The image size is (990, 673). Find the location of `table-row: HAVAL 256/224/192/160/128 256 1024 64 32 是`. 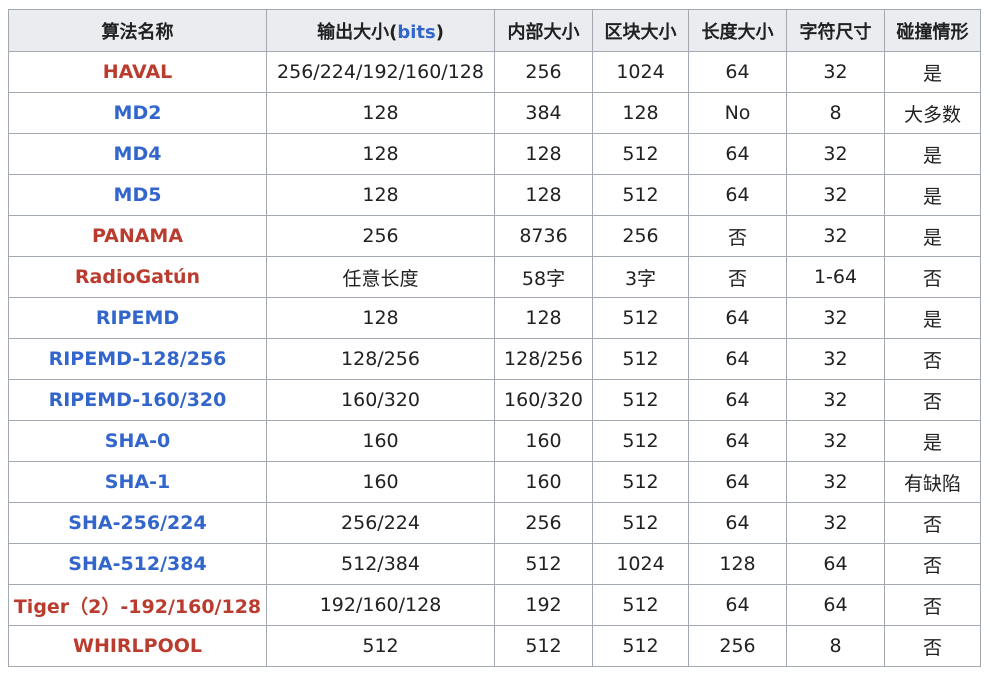

table-row: HAVAL 256/224/192/160/128 256 1024 64 32 是 is located at coordinates (494, 72).